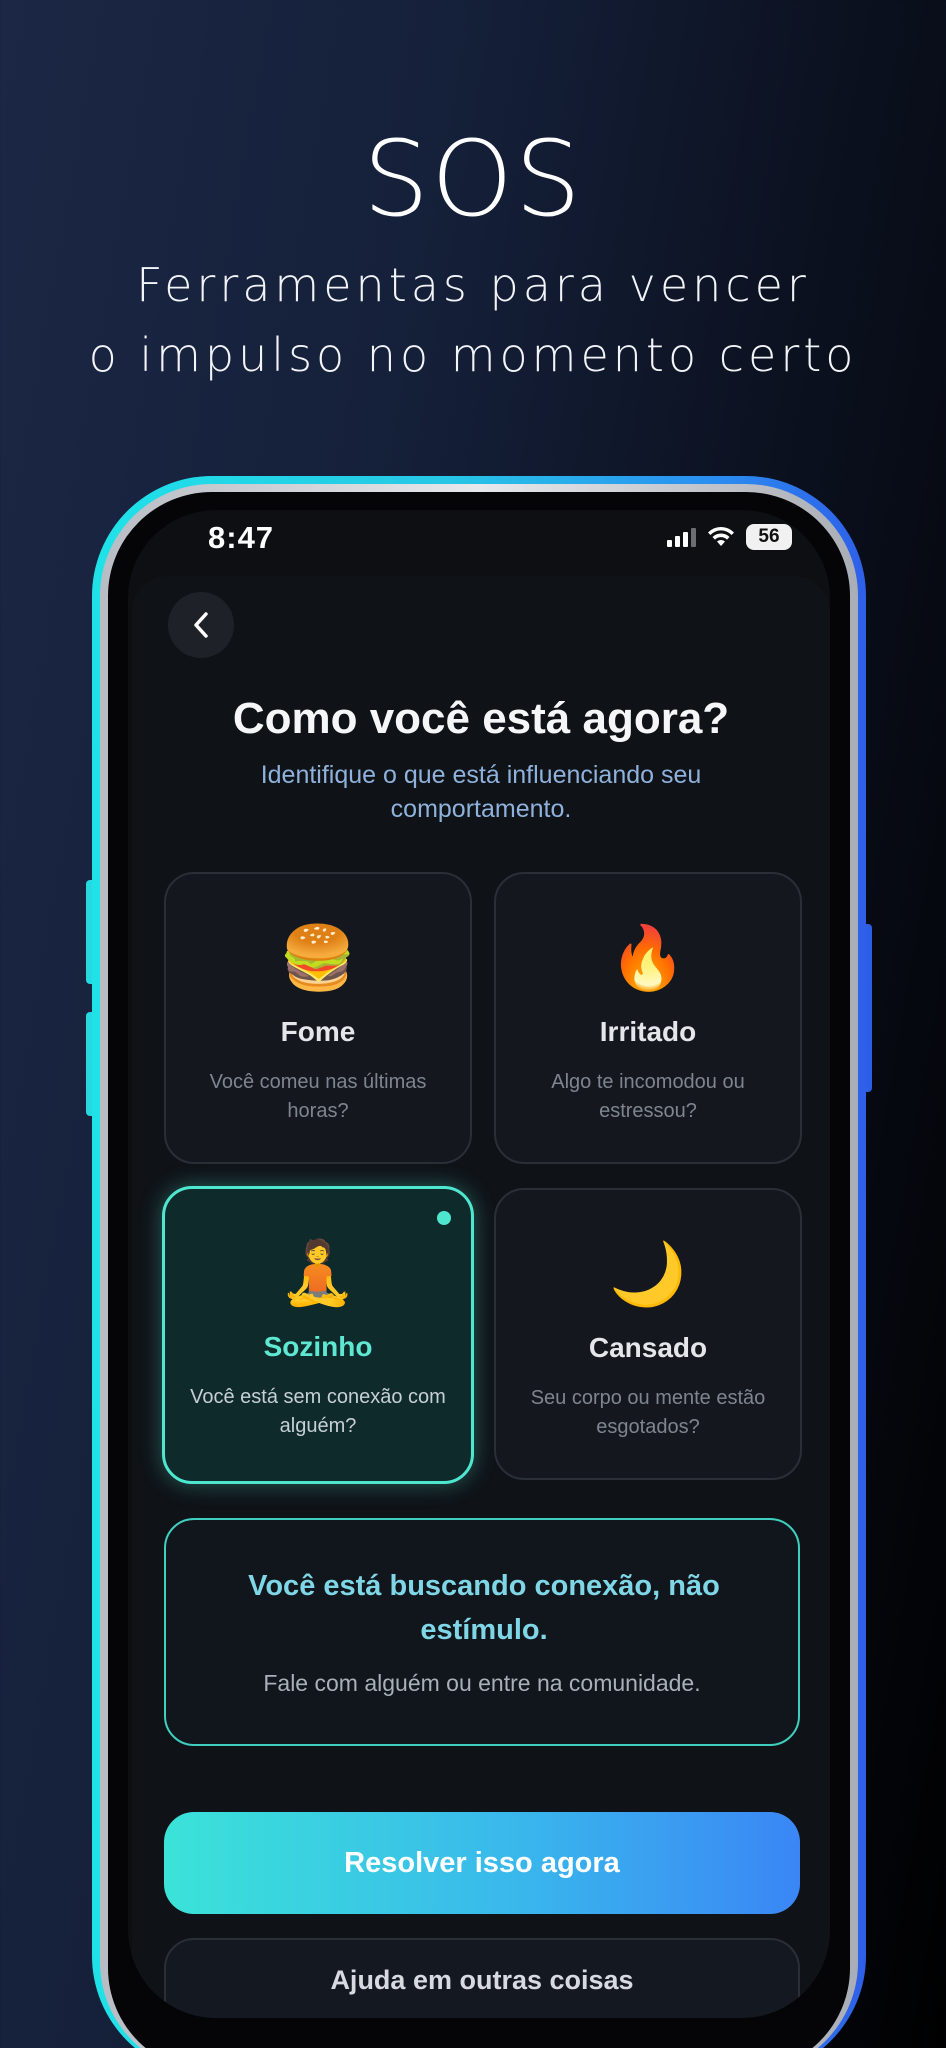  I want to click on selected-indicator-dot, so click(444, 1218).